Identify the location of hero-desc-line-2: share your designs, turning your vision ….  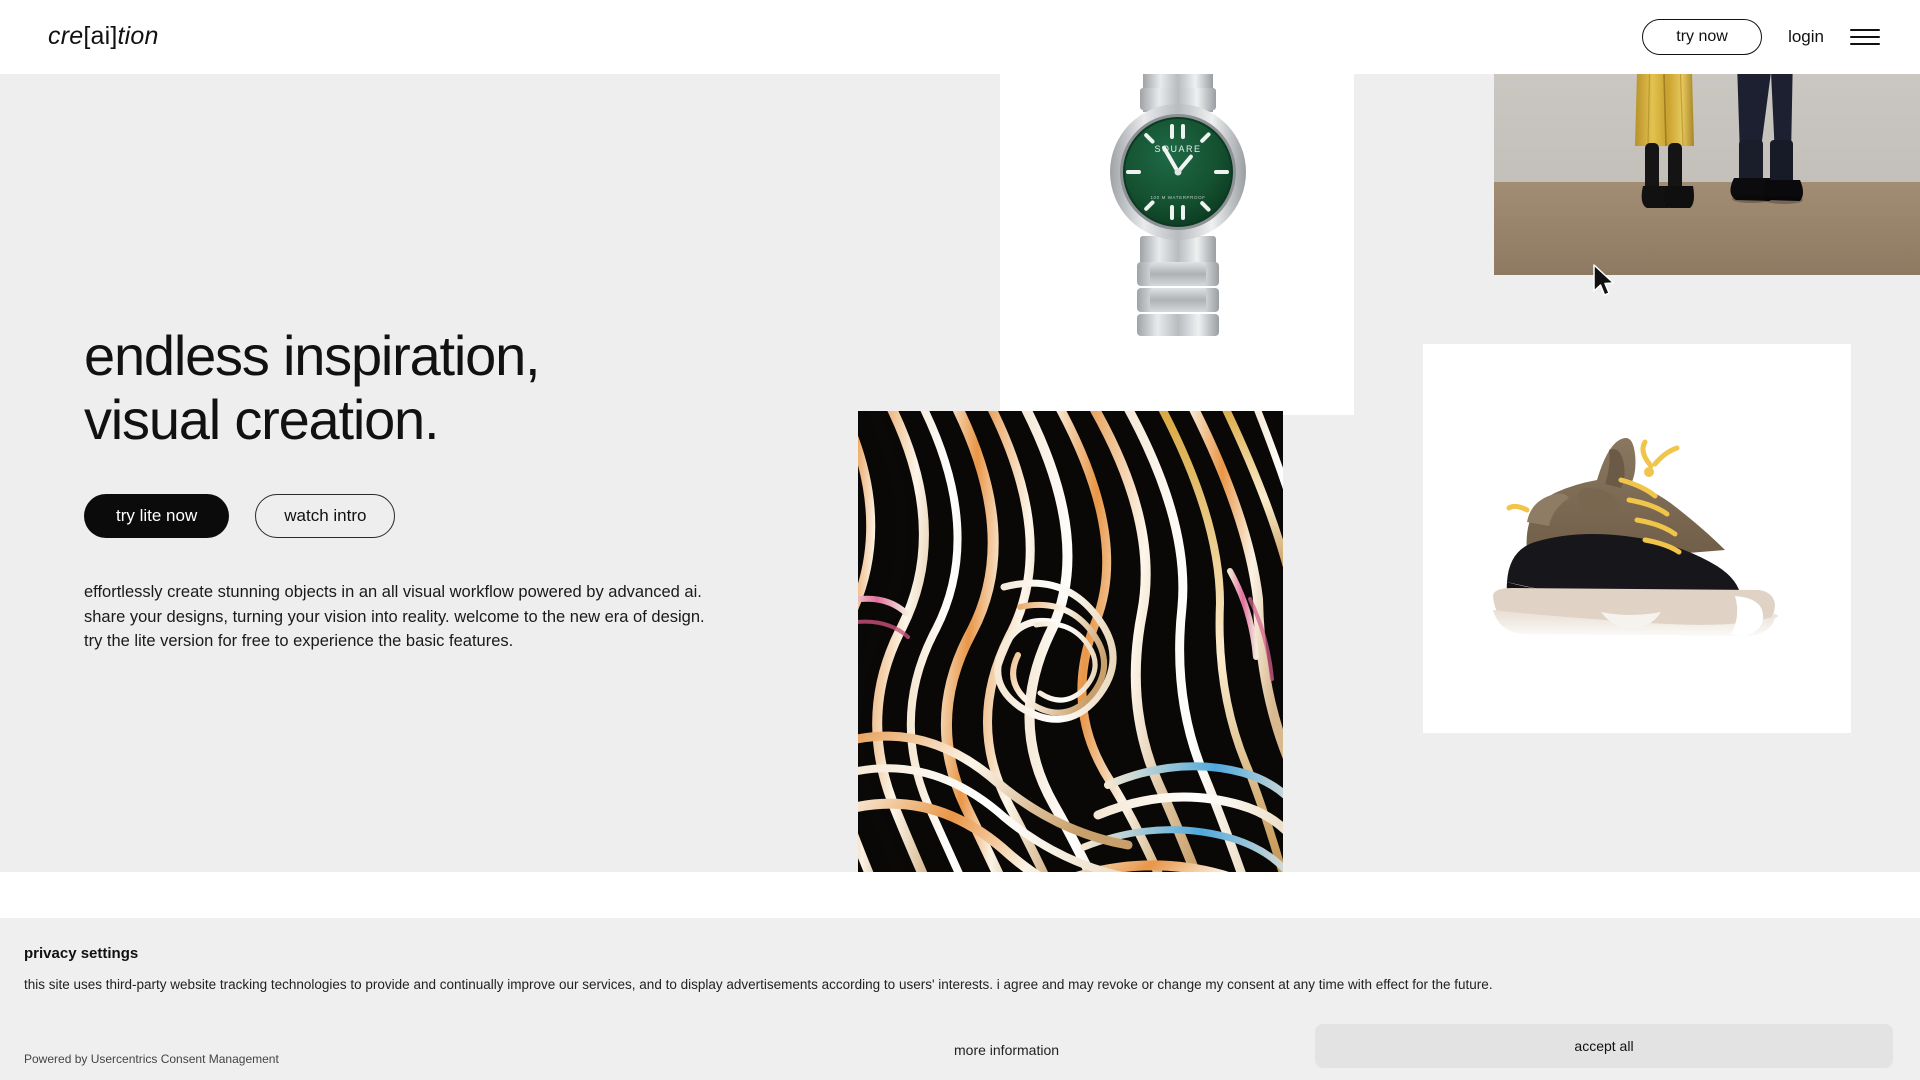
(394, 616).